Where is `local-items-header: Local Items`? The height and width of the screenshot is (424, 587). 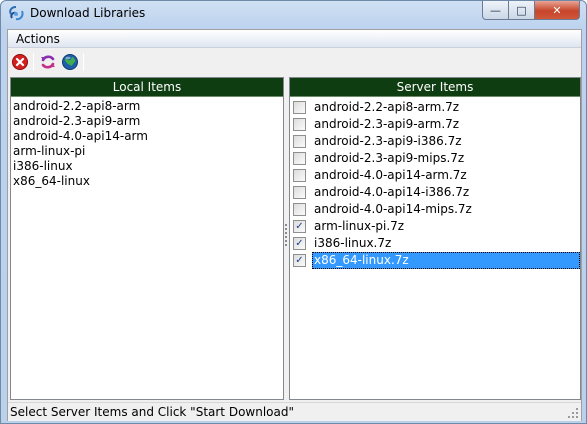 local-items-header: Local Items is located at coordinates (147, 87).